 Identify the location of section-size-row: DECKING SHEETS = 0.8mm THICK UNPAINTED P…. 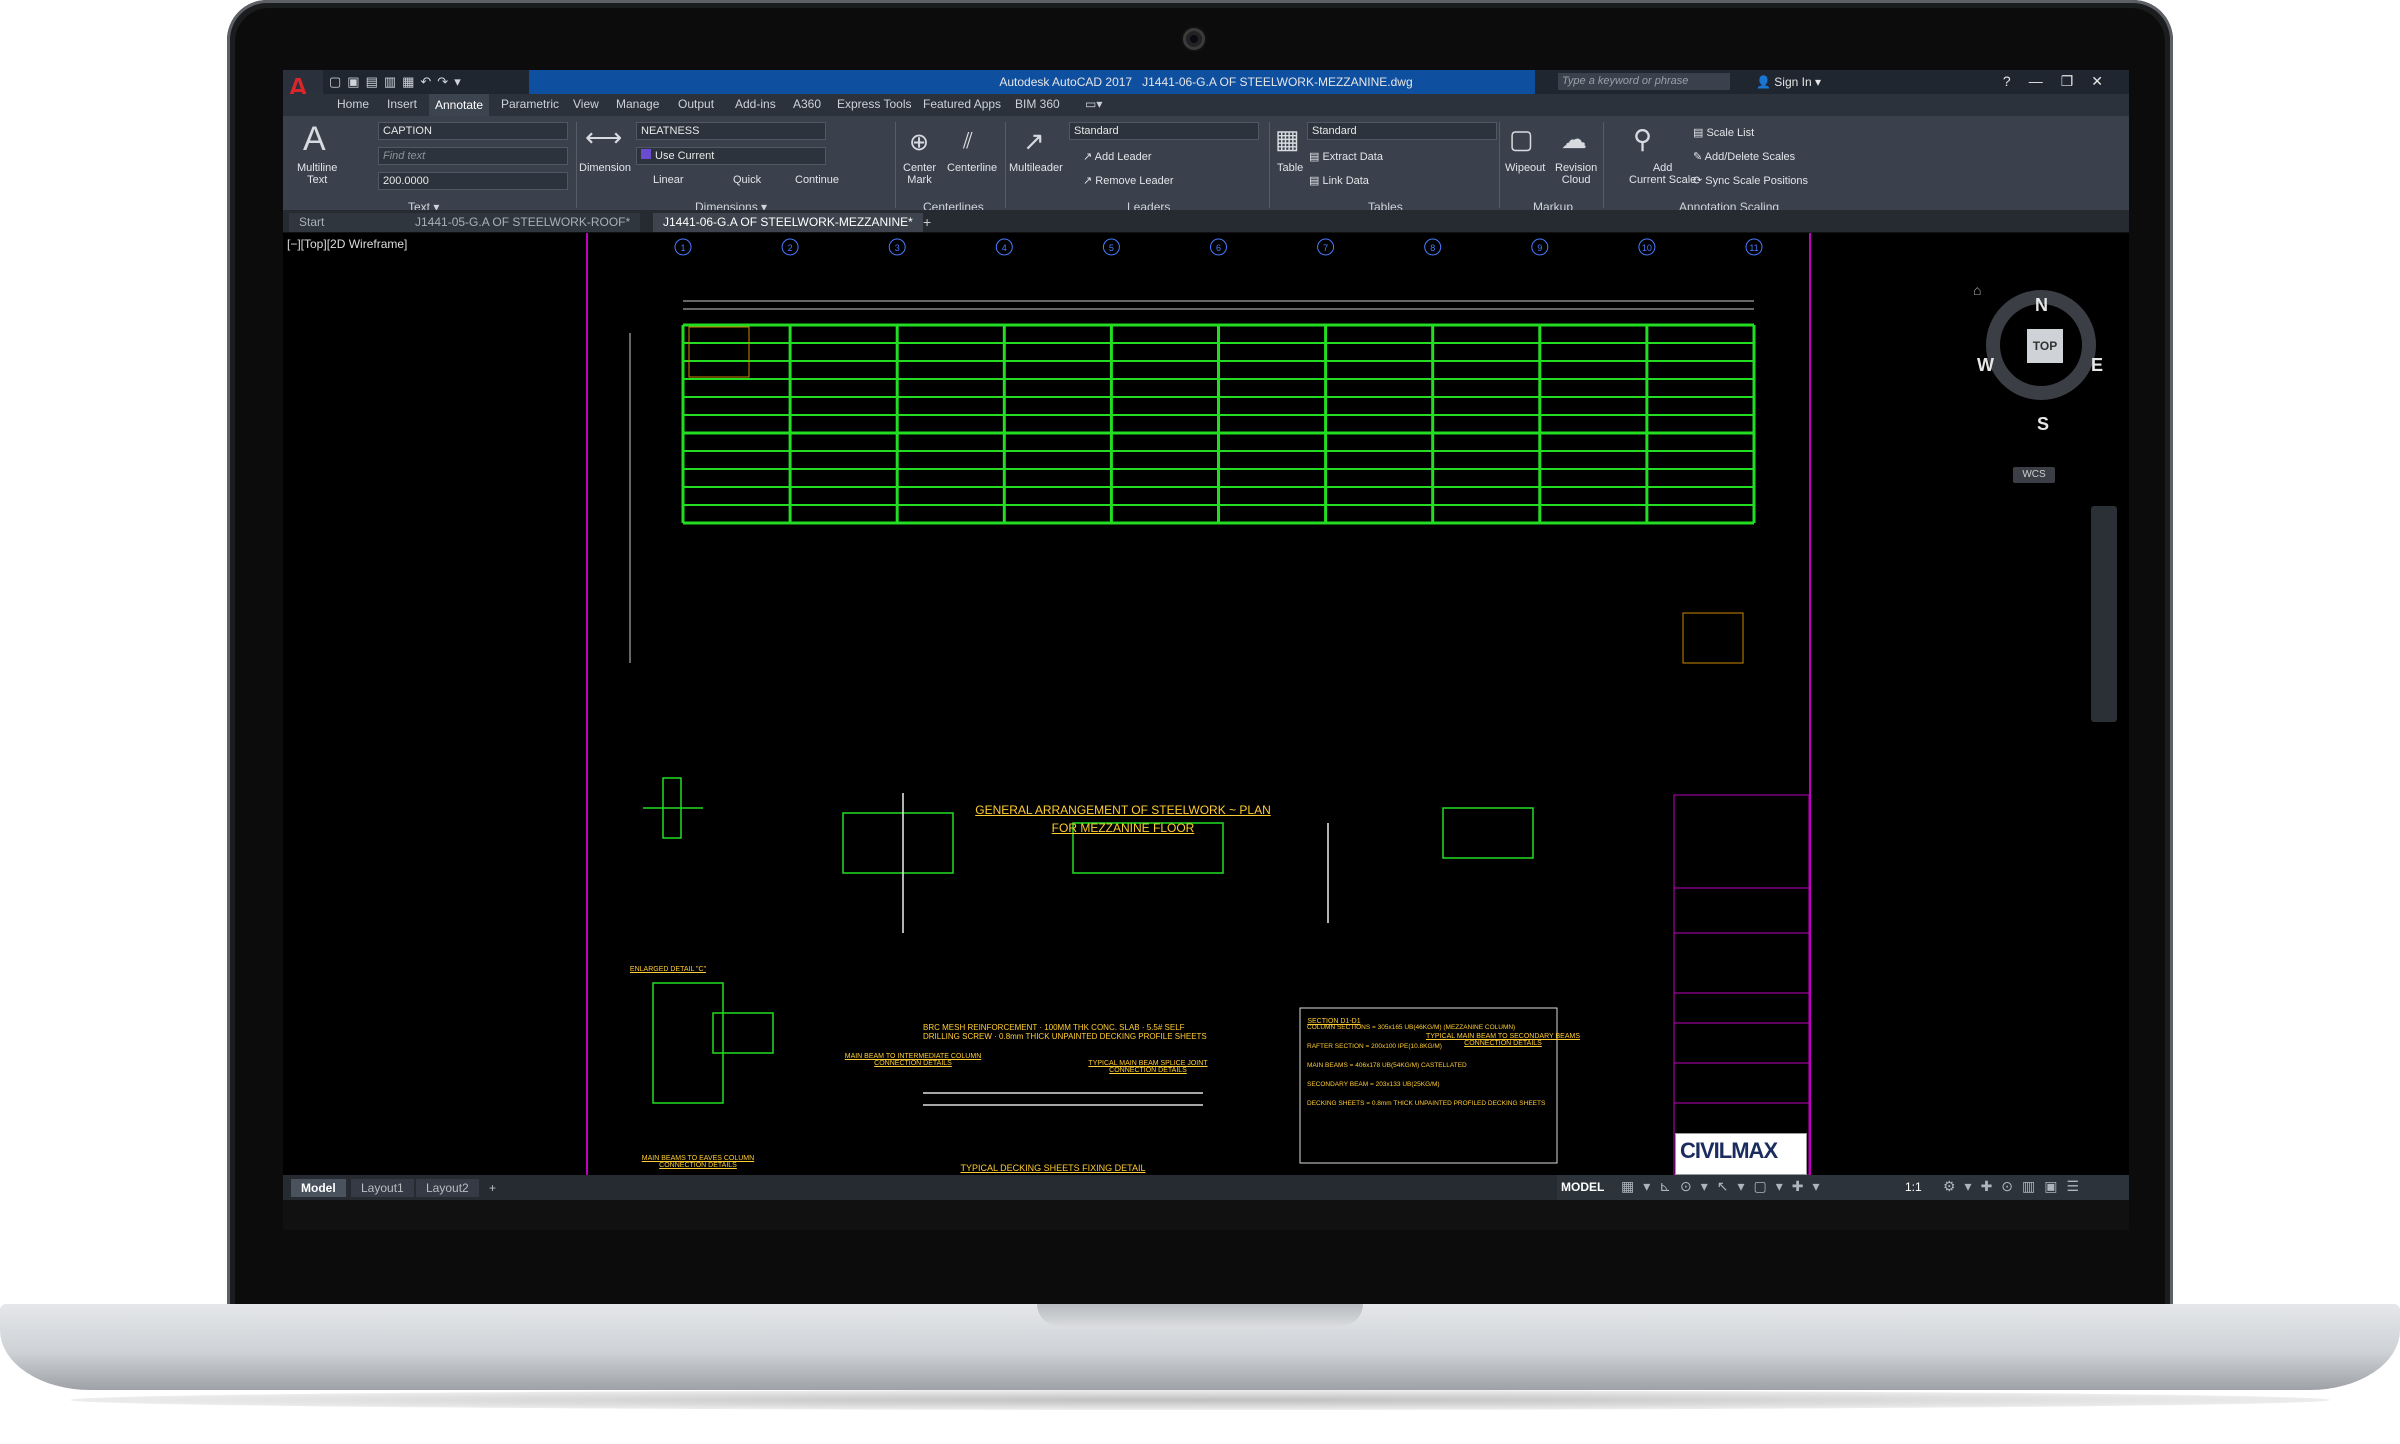
(1426, 1103).